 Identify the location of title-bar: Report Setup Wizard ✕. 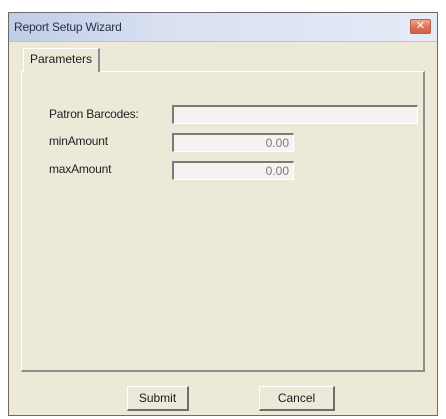
(223, 27).